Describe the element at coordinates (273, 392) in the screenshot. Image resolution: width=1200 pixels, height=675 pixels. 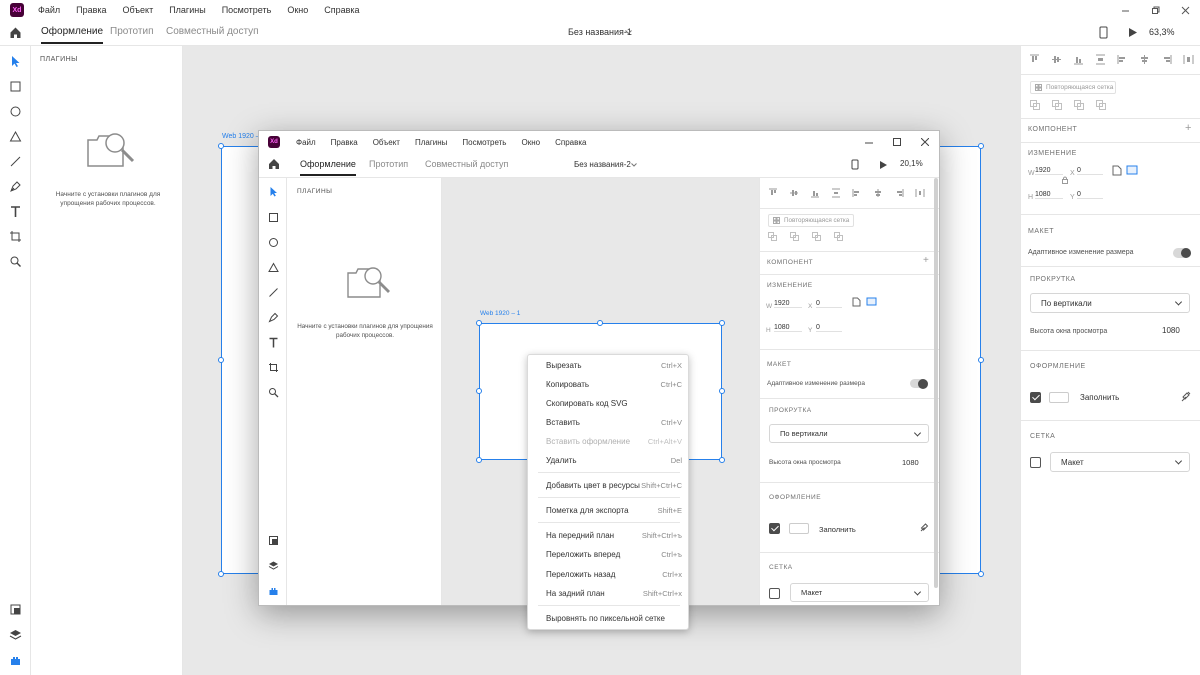
I see `nested-zoom-tool-icon` at that location.